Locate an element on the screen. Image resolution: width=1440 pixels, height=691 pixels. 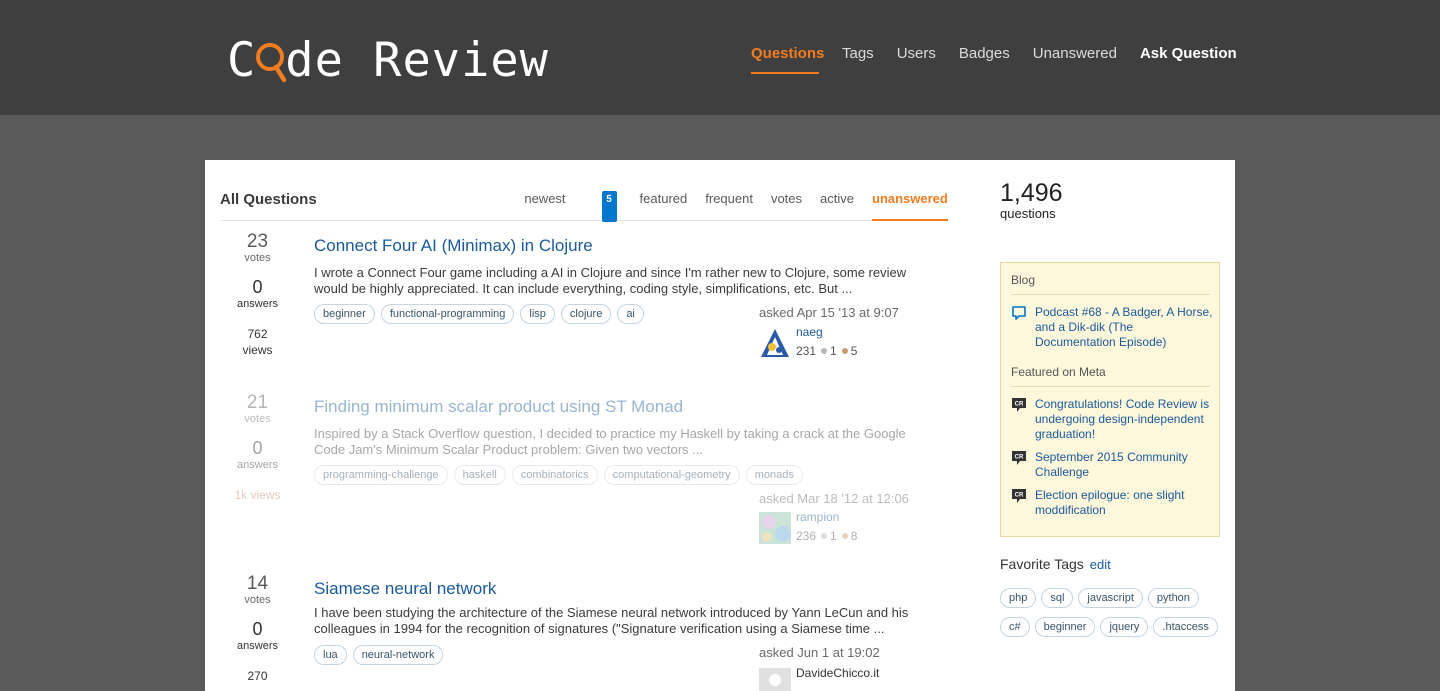
nav-tags: Tags is located at coordinates (858, 59).